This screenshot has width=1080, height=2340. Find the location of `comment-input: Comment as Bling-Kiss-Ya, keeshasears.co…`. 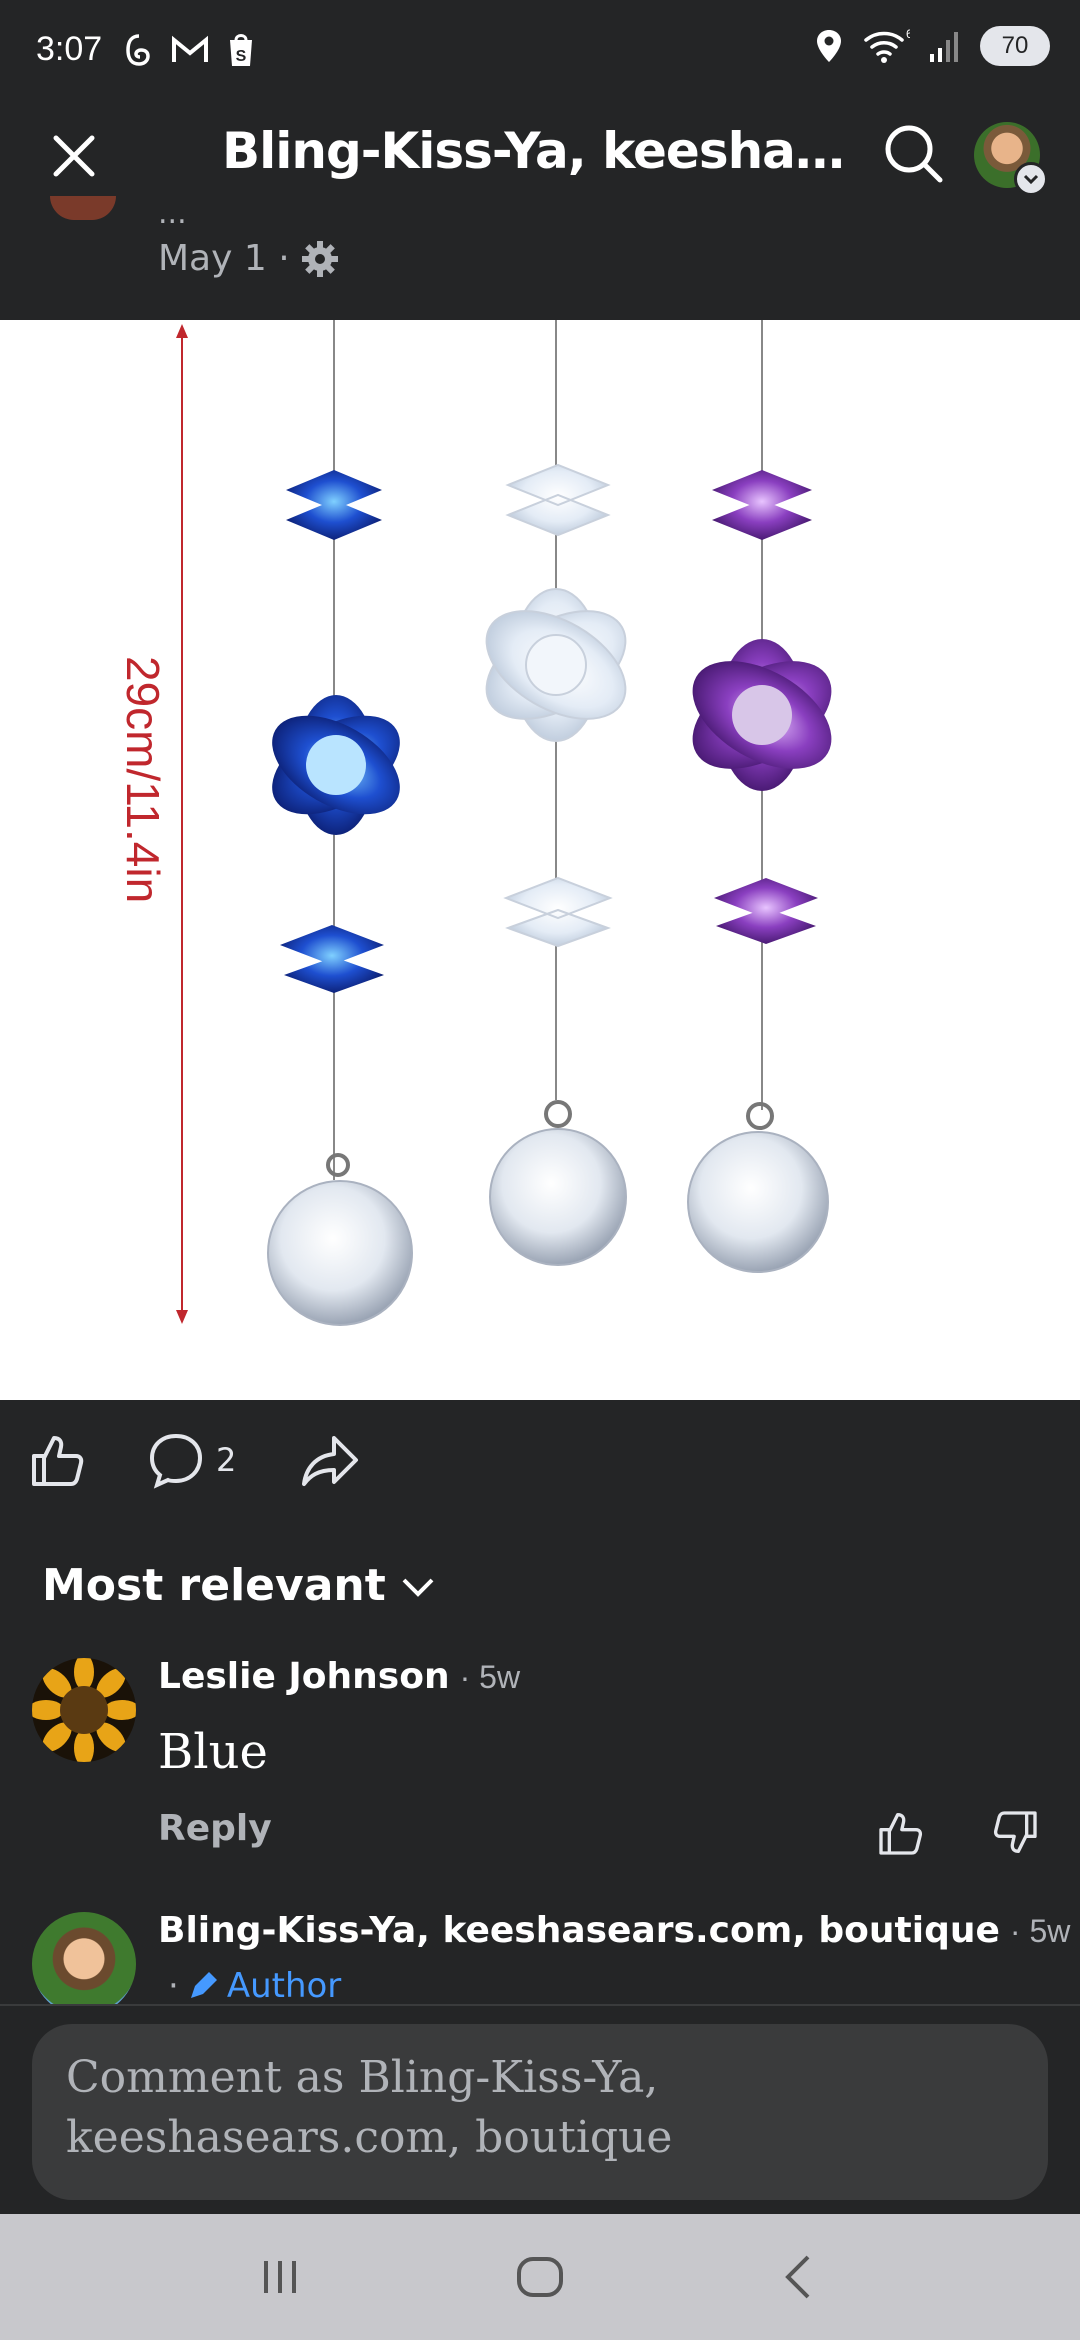

comment-input: Comment as Bling-Kiss-Ya, keeshasears.co… is located at coordinates (540, 2112).